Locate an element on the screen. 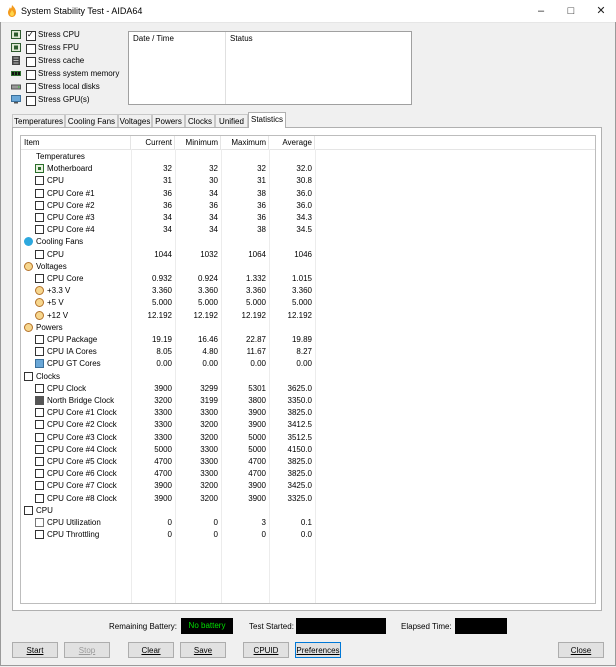 The width and height of the screenshot is (616, 667). group-row: Powers is located at coordinates (308, 328).